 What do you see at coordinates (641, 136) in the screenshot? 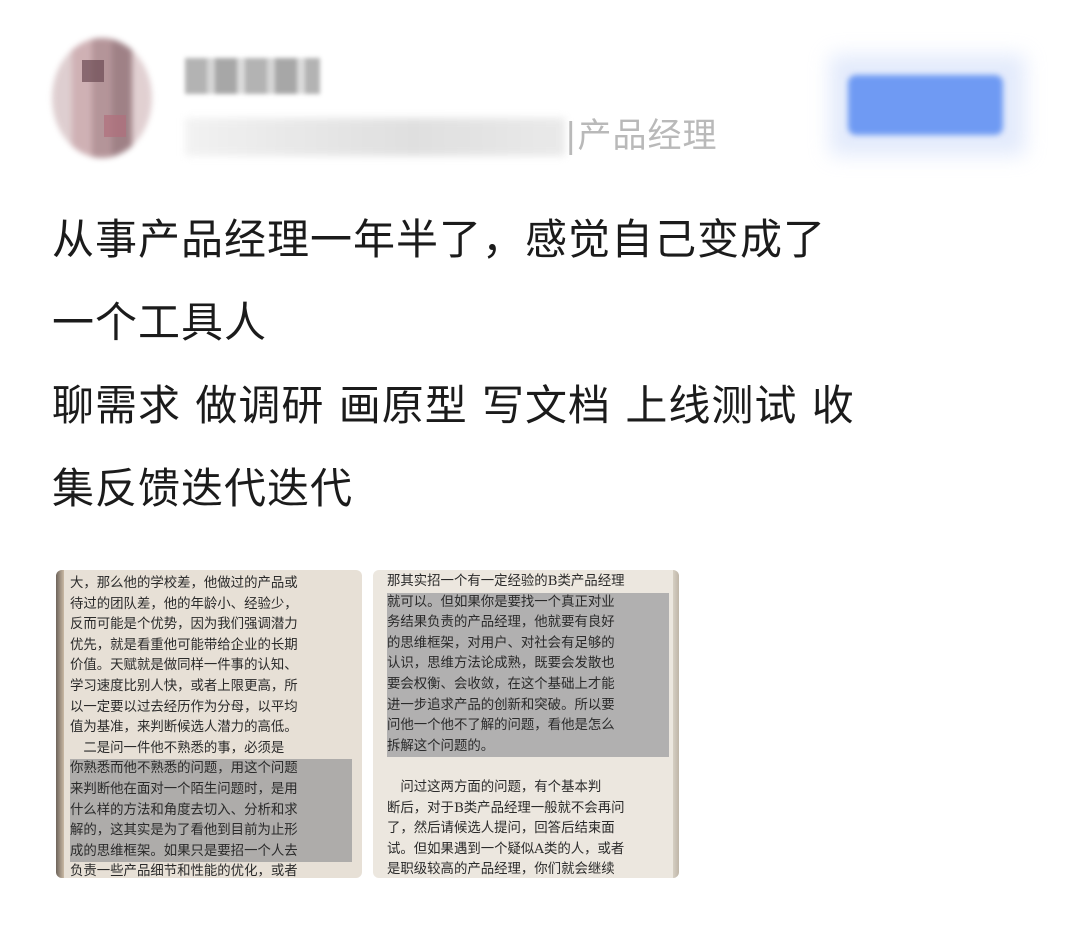
I see `user-subtitle: |产品经理` at bounding box center [641, 136].